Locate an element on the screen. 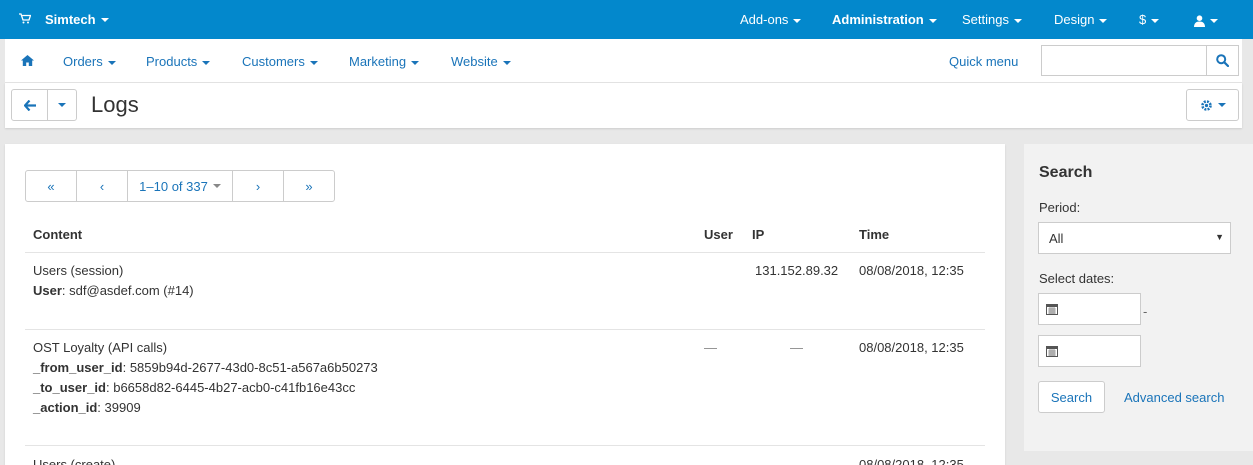  period-label: Period: is located at coordinates (1060, 207).